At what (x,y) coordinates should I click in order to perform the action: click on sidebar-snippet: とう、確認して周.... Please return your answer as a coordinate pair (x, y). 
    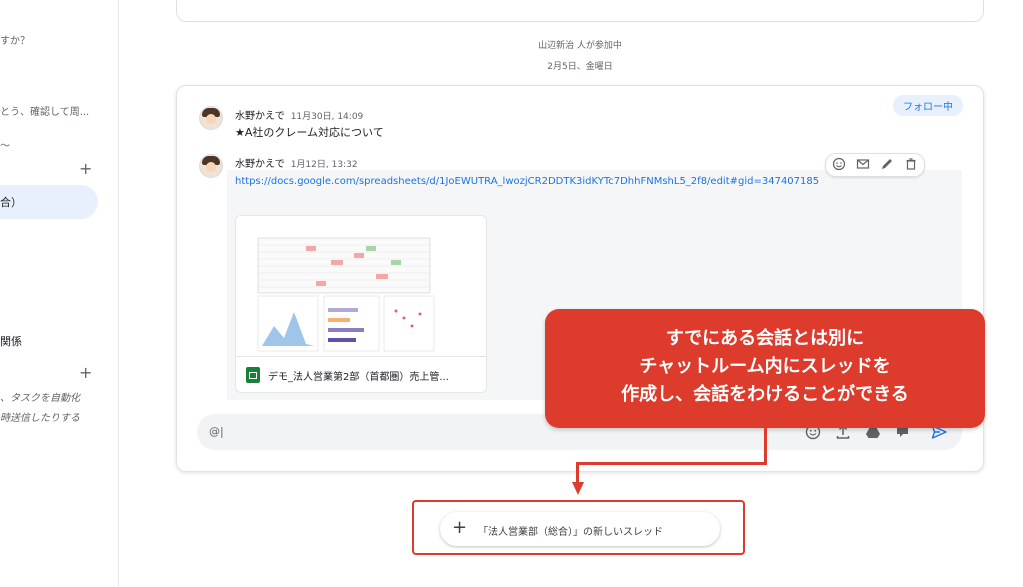
    Looking at the image, I should click on (45, 112).